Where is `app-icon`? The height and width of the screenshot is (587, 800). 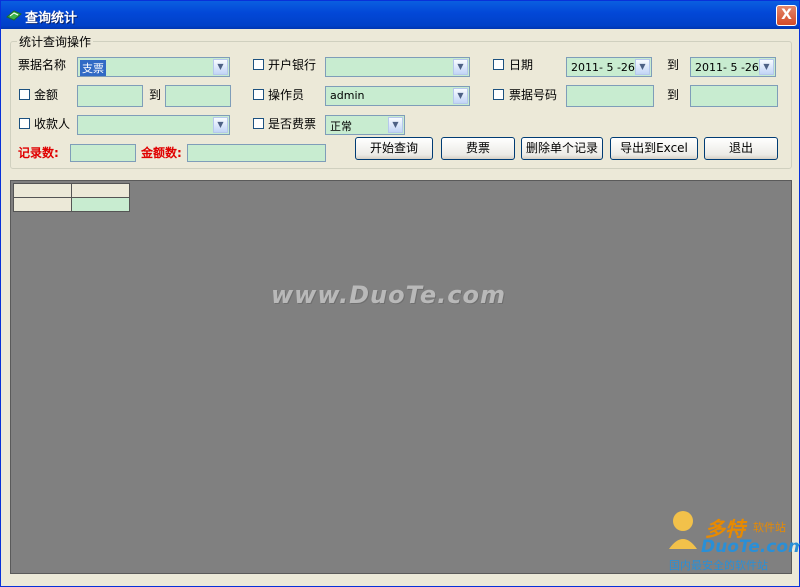 app-icon is located at coordinates (14, 15).